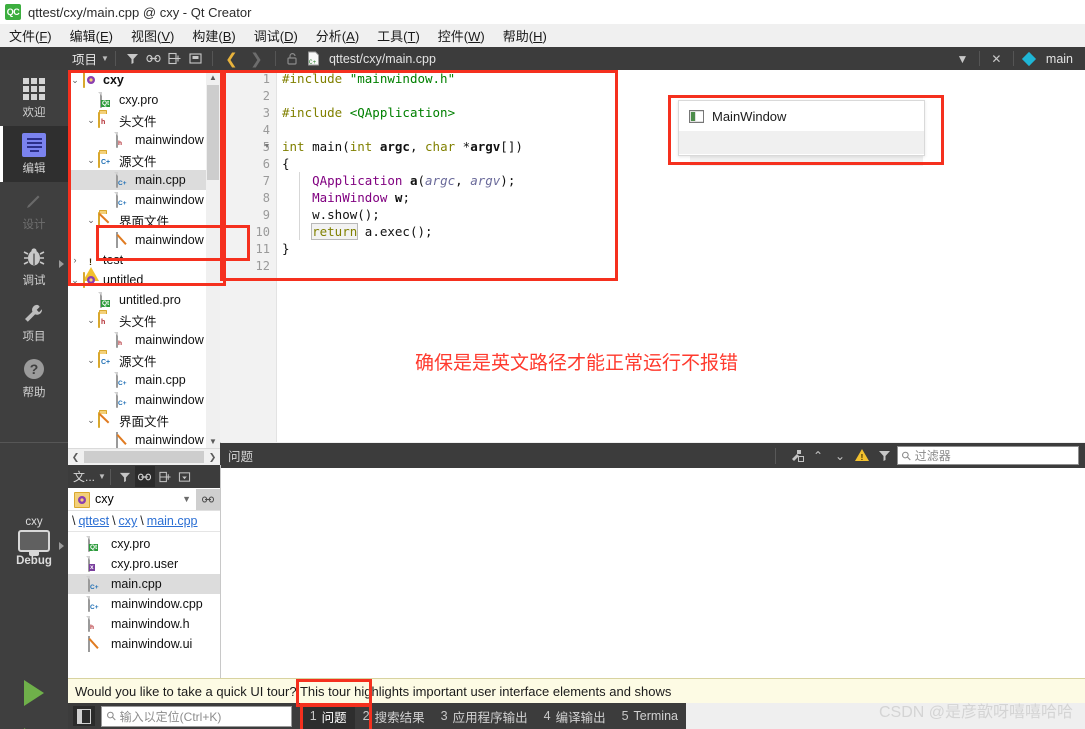 This screenshot has height=729, width=1085. What do you see at coordinates (683, 78) in the screenshot?
I see `code-line: #include "mainwindow.h"` at bounding box center [683, 78].